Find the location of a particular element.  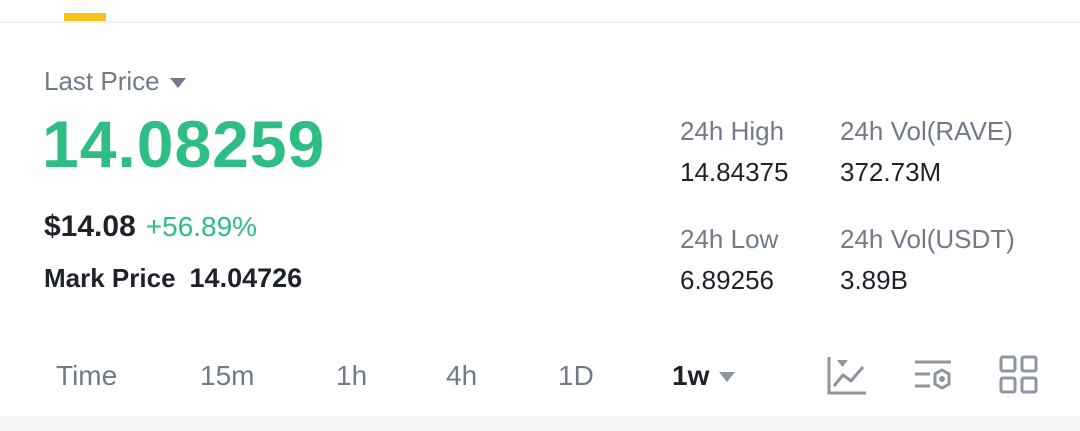

price-change-percent: +56.89% is located at coordinates (201, 226).